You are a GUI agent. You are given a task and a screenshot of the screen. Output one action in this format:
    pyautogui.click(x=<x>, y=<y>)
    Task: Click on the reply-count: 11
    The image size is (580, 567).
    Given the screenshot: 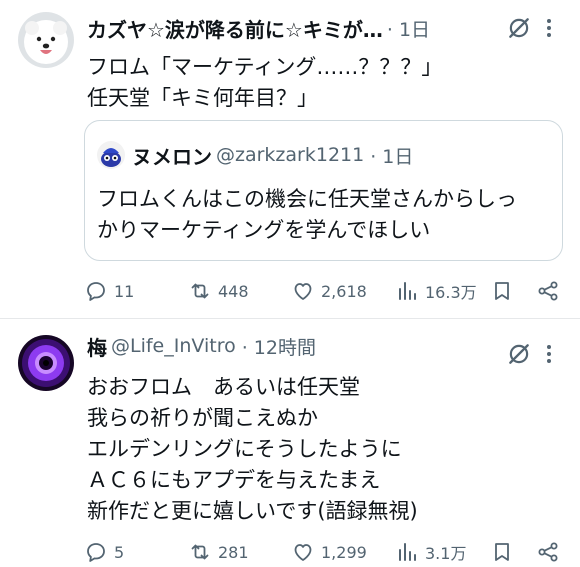 What is the action you would take?
    pyautogui.click(x=124, y=291)
    